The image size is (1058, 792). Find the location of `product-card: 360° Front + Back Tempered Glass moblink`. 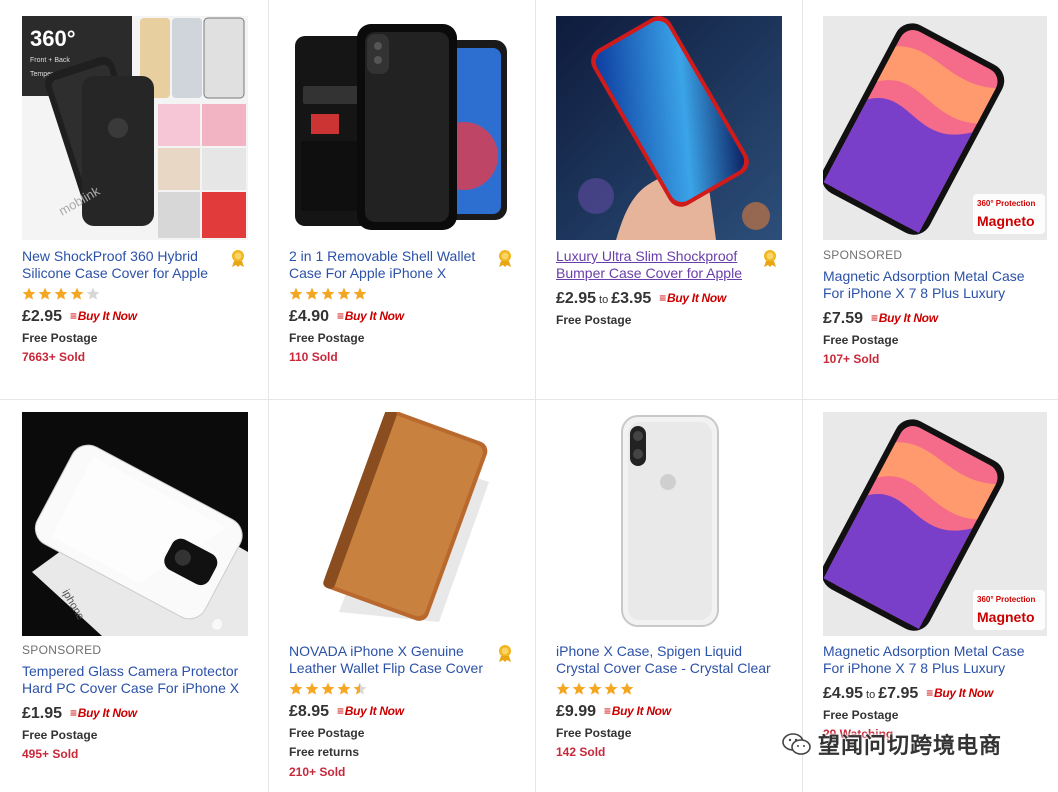

product-card: 360° Front + Back Tempered Glass moblink is located at coordinates (134, 200).